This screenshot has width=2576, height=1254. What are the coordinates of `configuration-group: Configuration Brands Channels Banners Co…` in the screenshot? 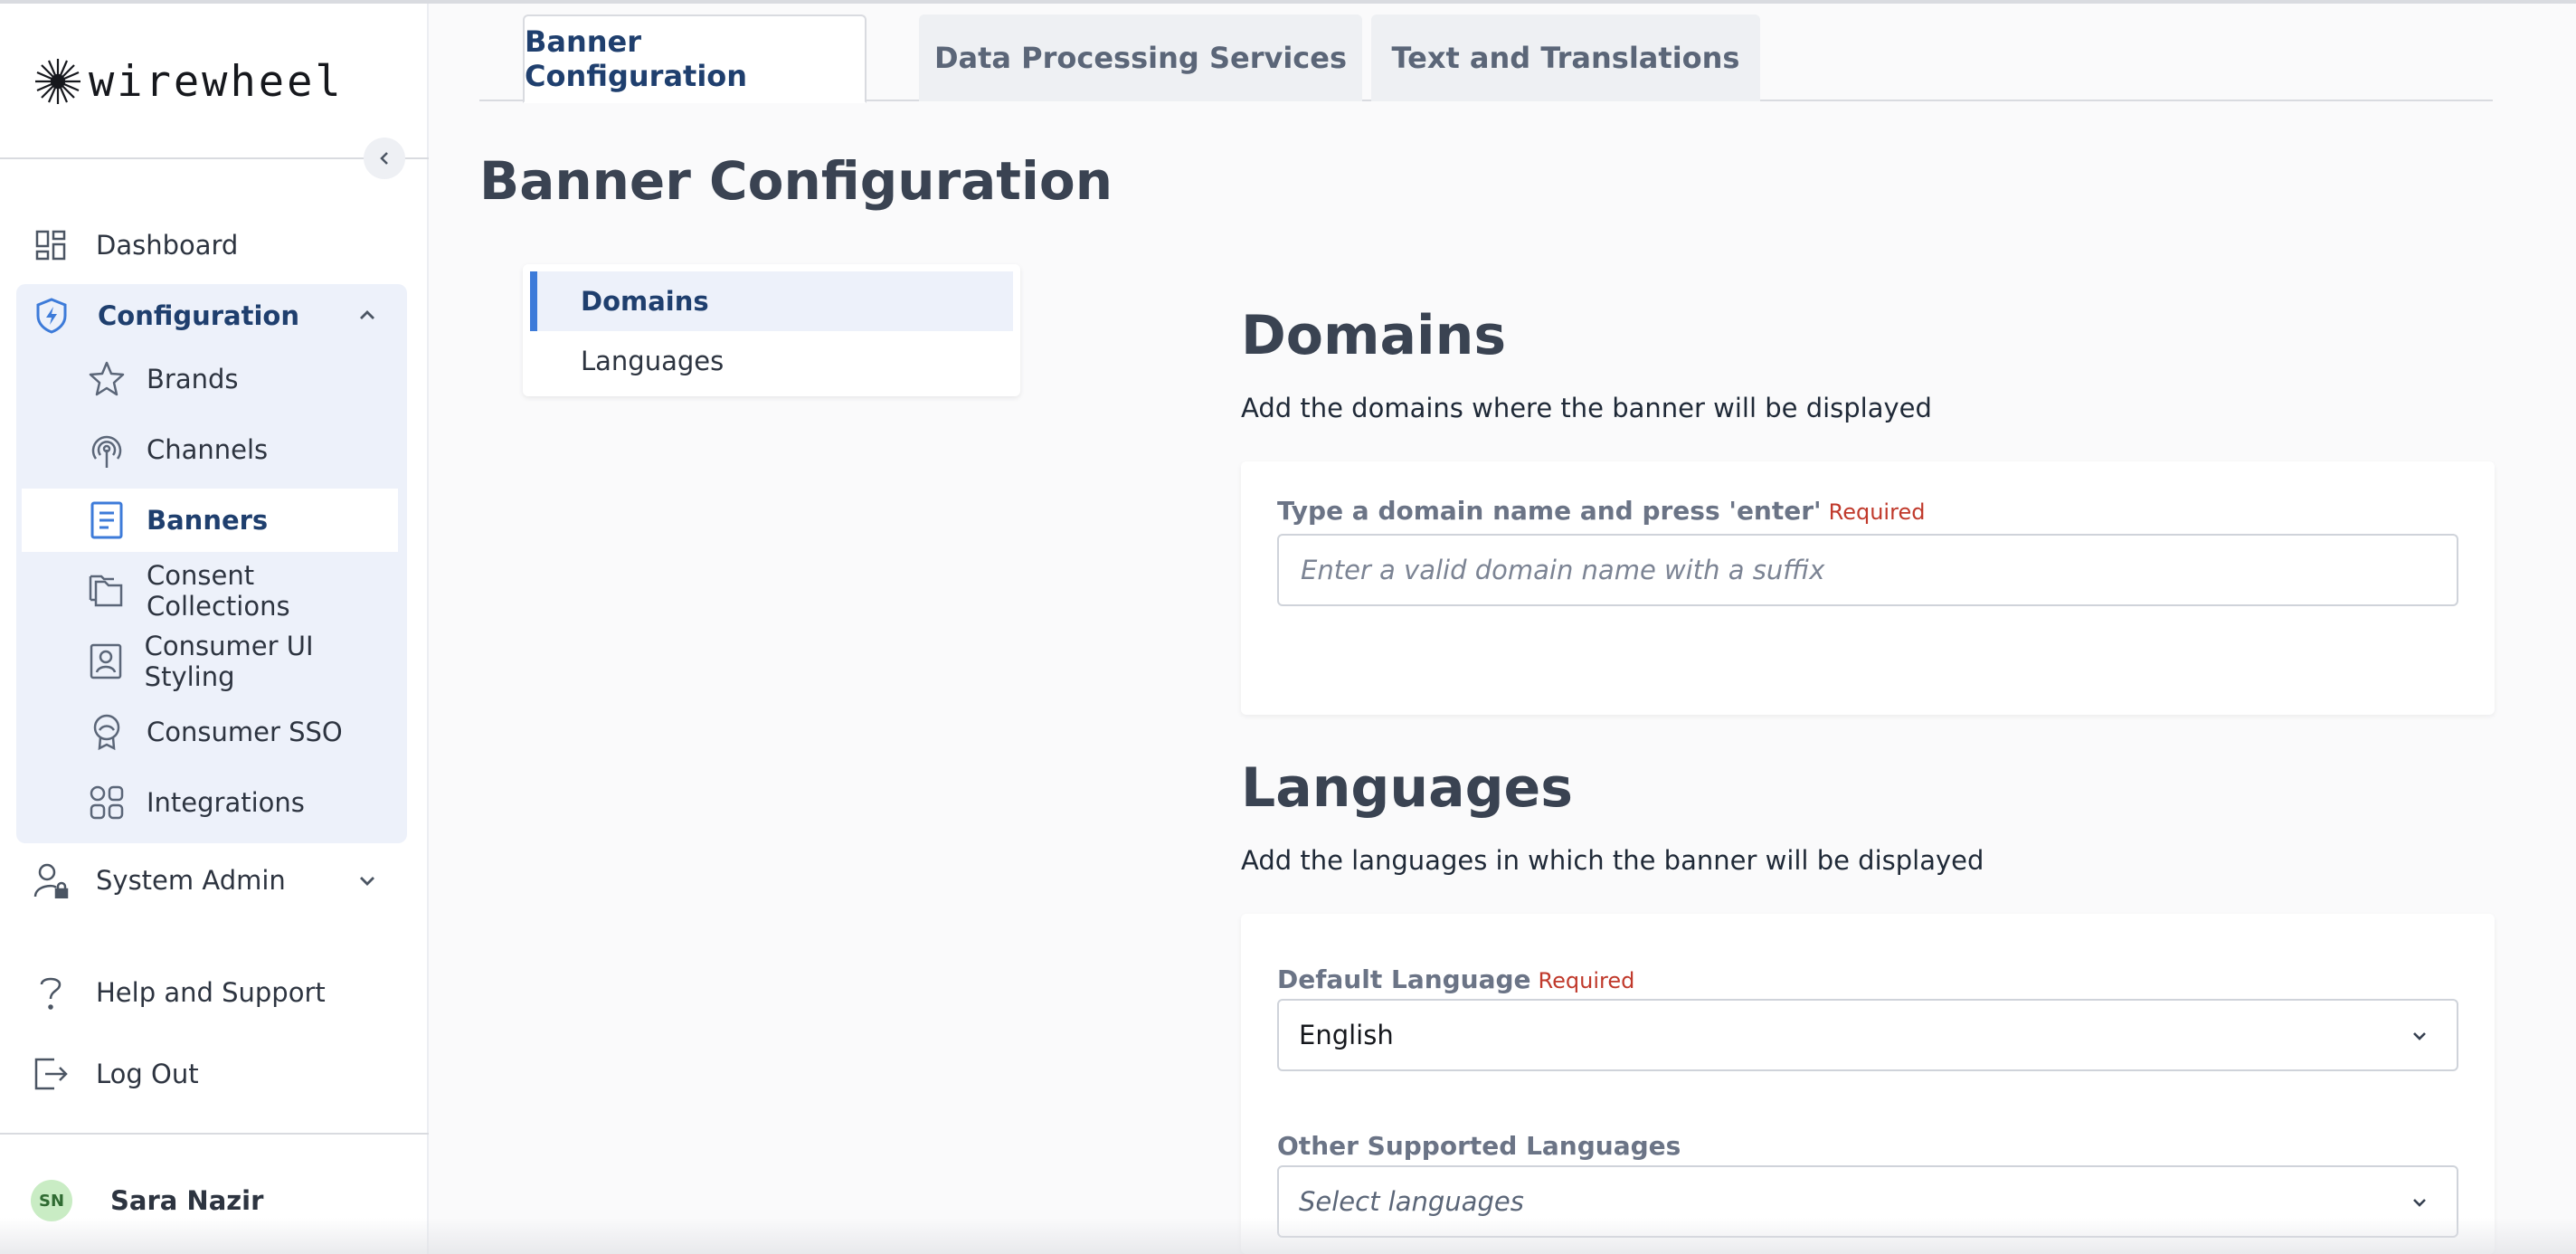 It's located at (212, 564).